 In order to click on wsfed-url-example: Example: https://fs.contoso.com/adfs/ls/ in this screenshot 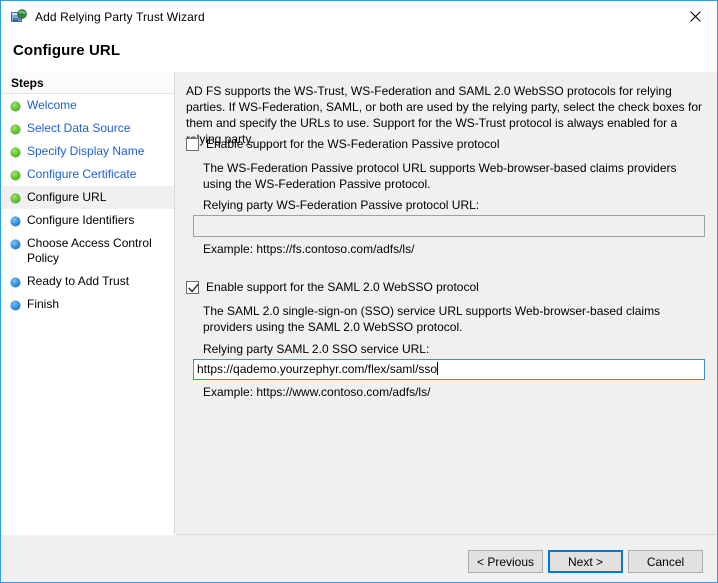, I will do `click(309, 249)`.